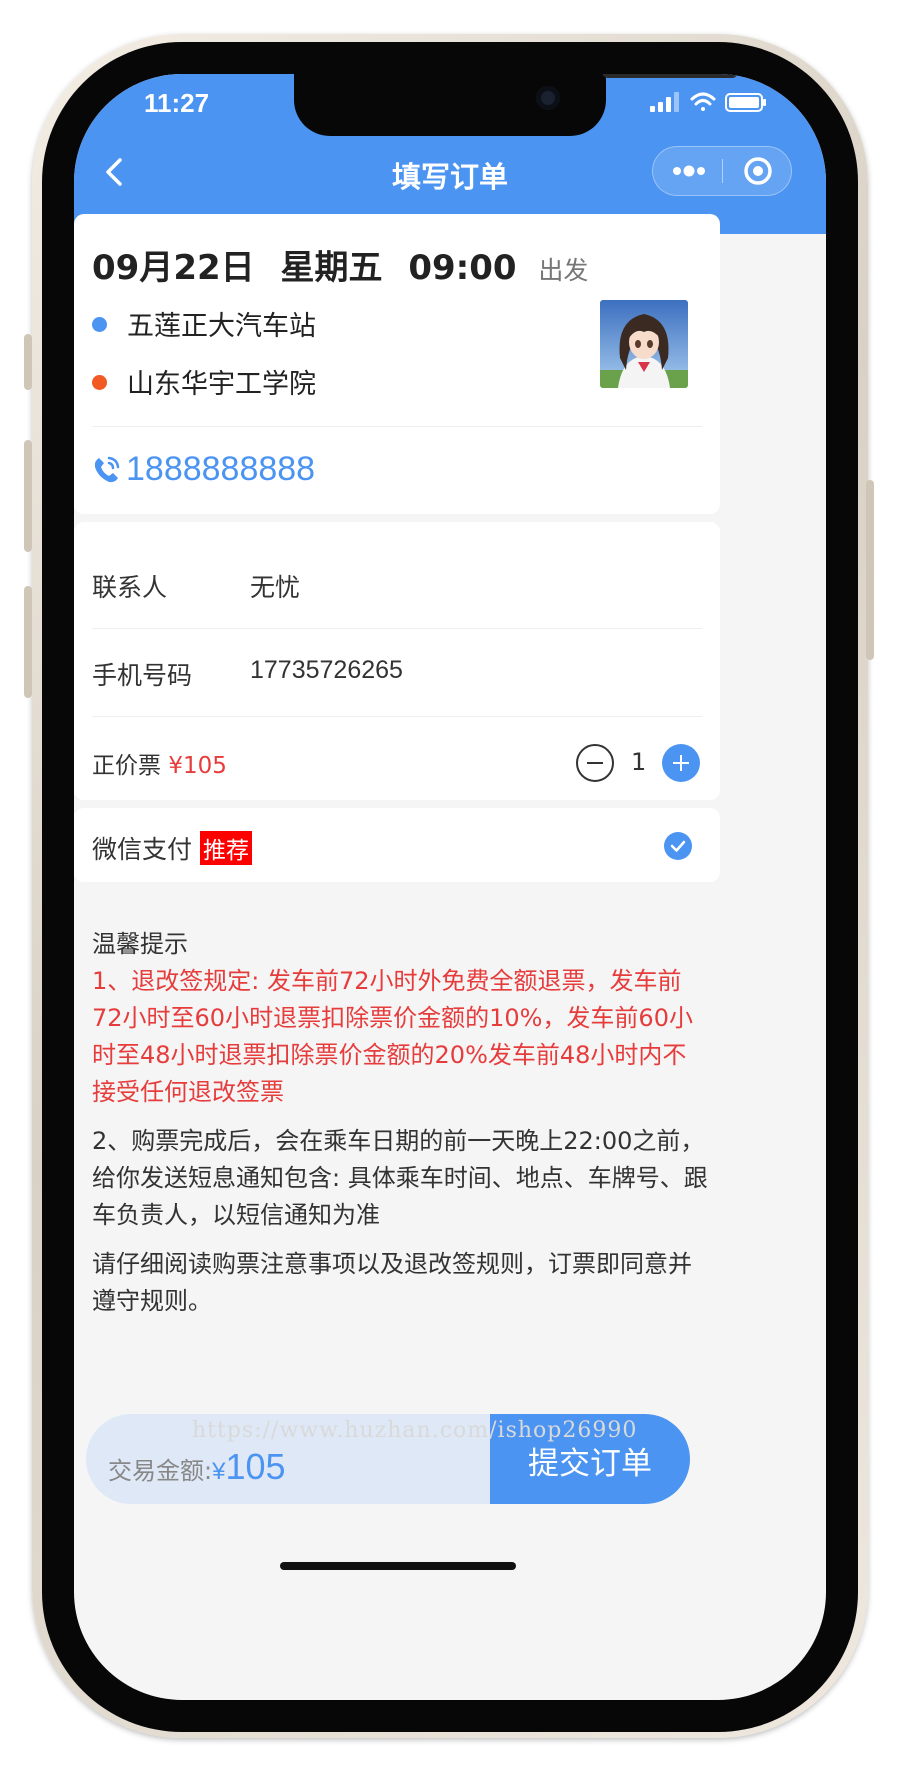  I want to click on departure-weekday: 星期五, so click(331, 268).